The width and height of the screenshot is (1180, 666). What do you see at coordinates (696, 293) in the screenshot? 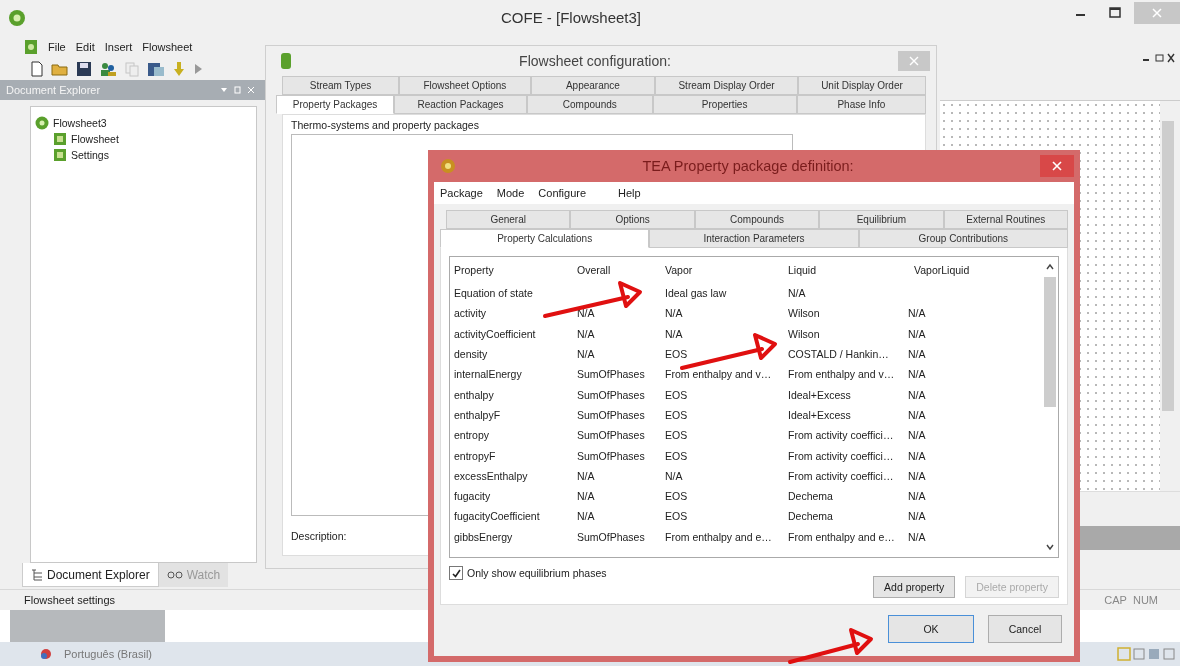
I see `table-cell-text: Ideal gas law` at bounding box center [696, 293].